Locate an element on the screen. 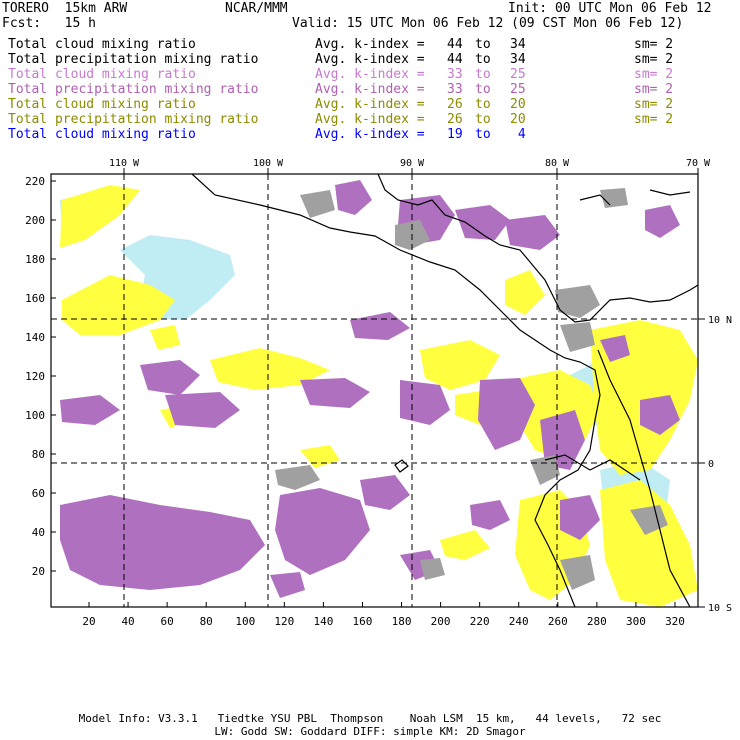  x-tick-label-14: 300 is located at coordinates (636, 621).